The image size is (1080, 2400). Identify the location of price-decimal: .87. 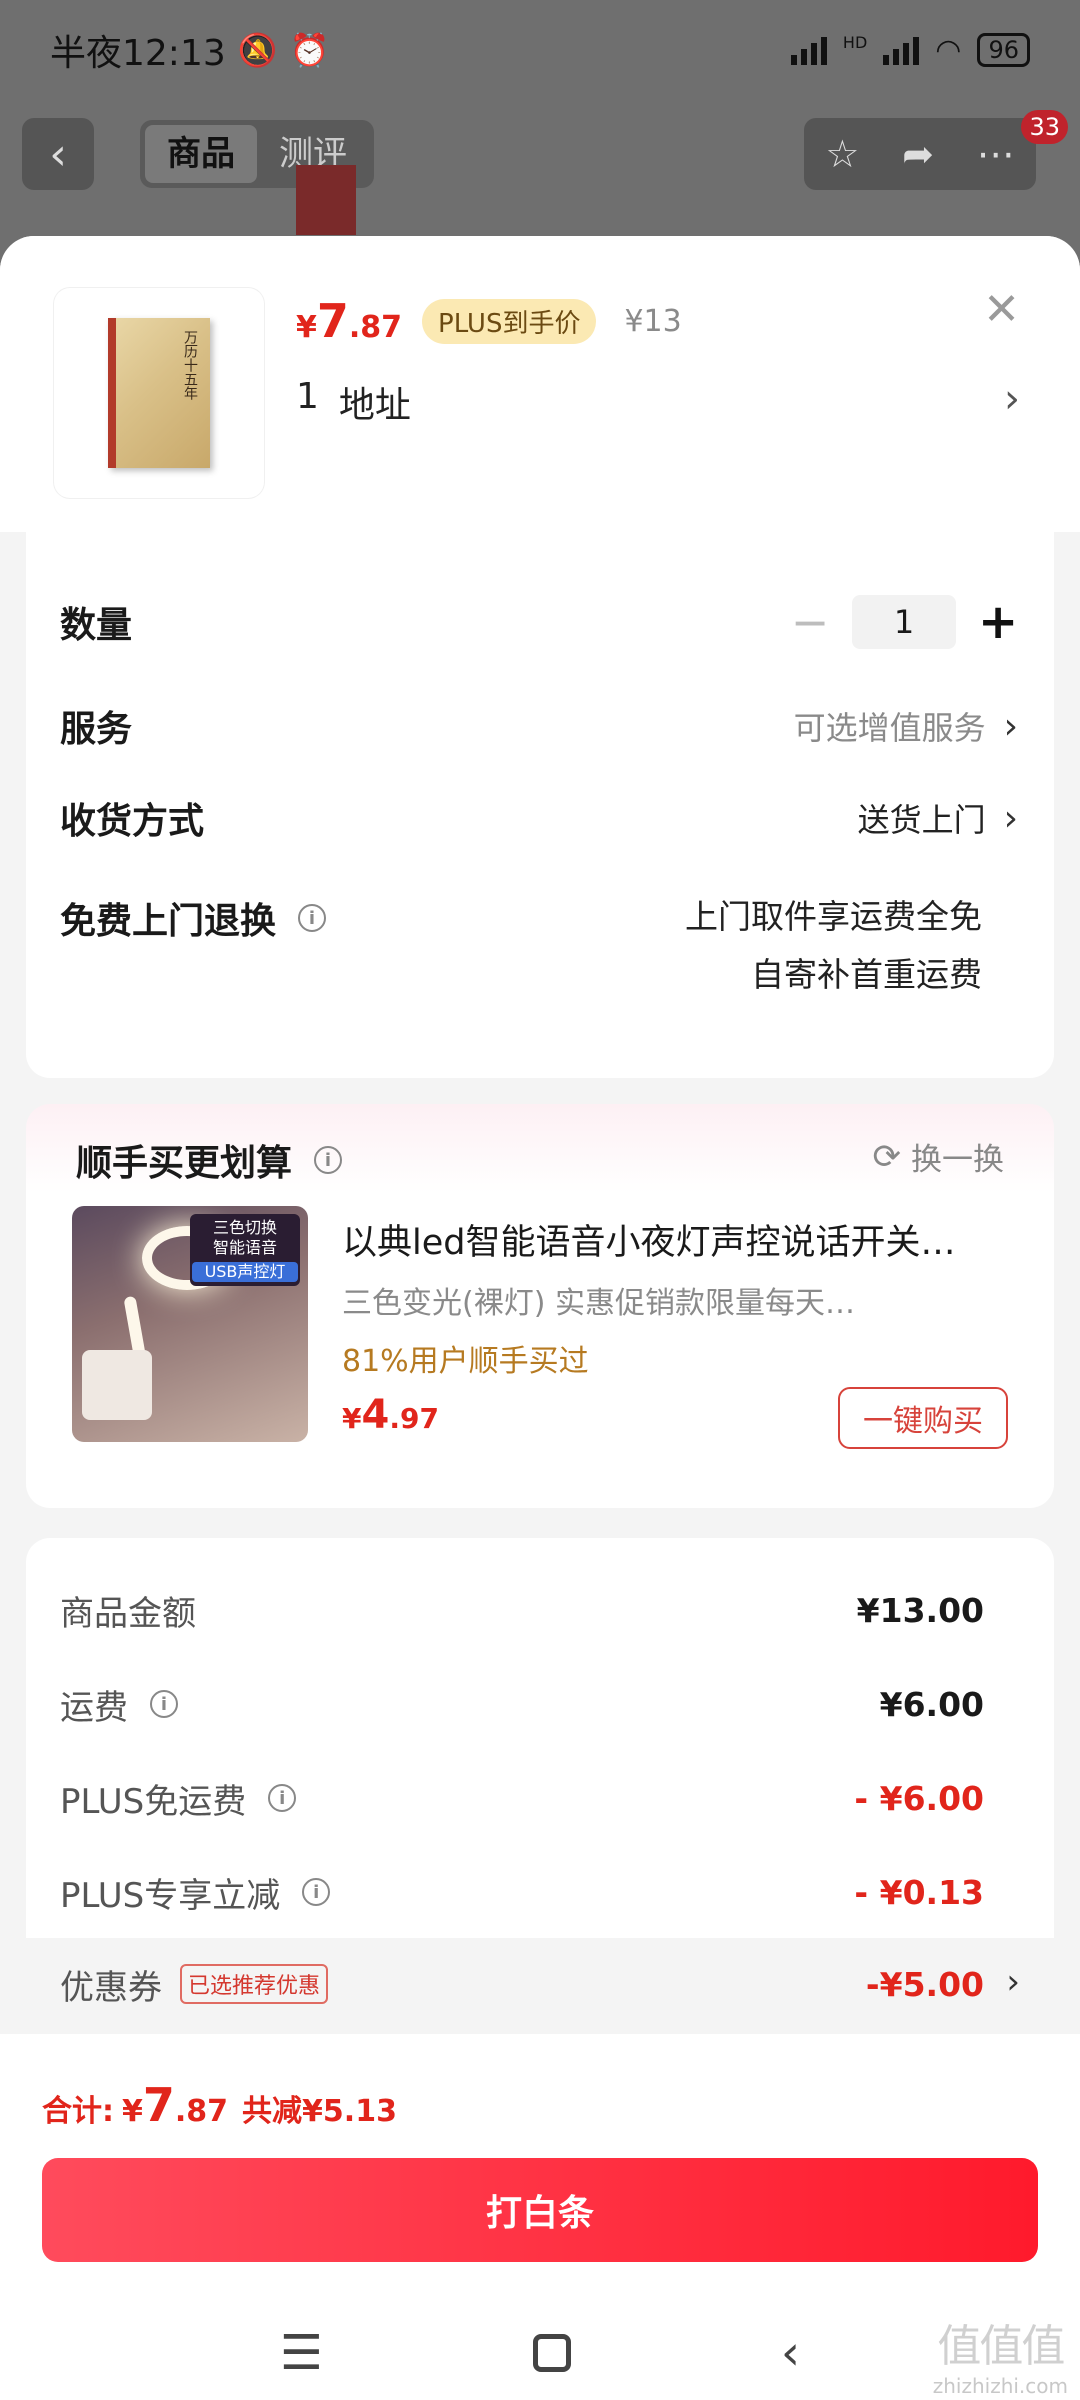
(375, 327).